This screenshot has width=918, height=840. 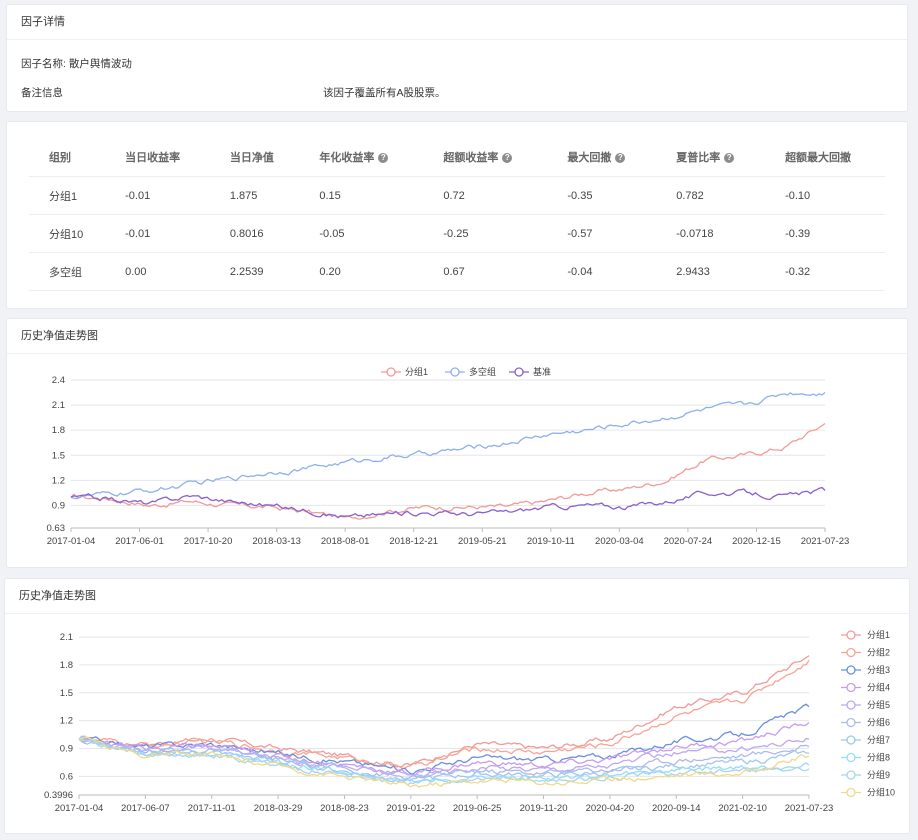 I want to click on legend-label: 多空组, so click(x=482, y=371).